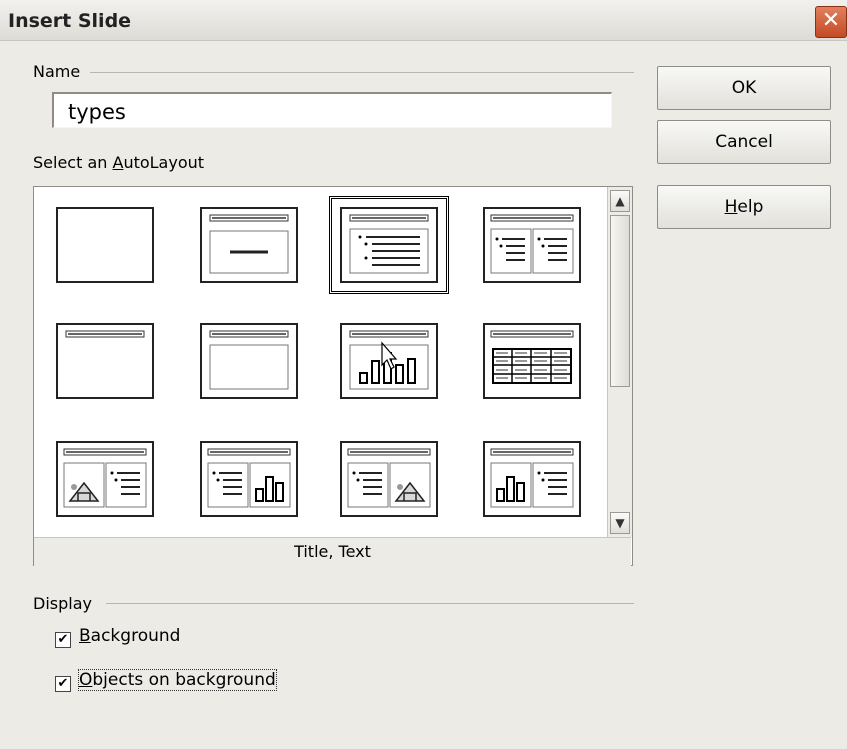 This screenshot has width=847, height=749. I want to click on layout-title-only, so click(105, 361).